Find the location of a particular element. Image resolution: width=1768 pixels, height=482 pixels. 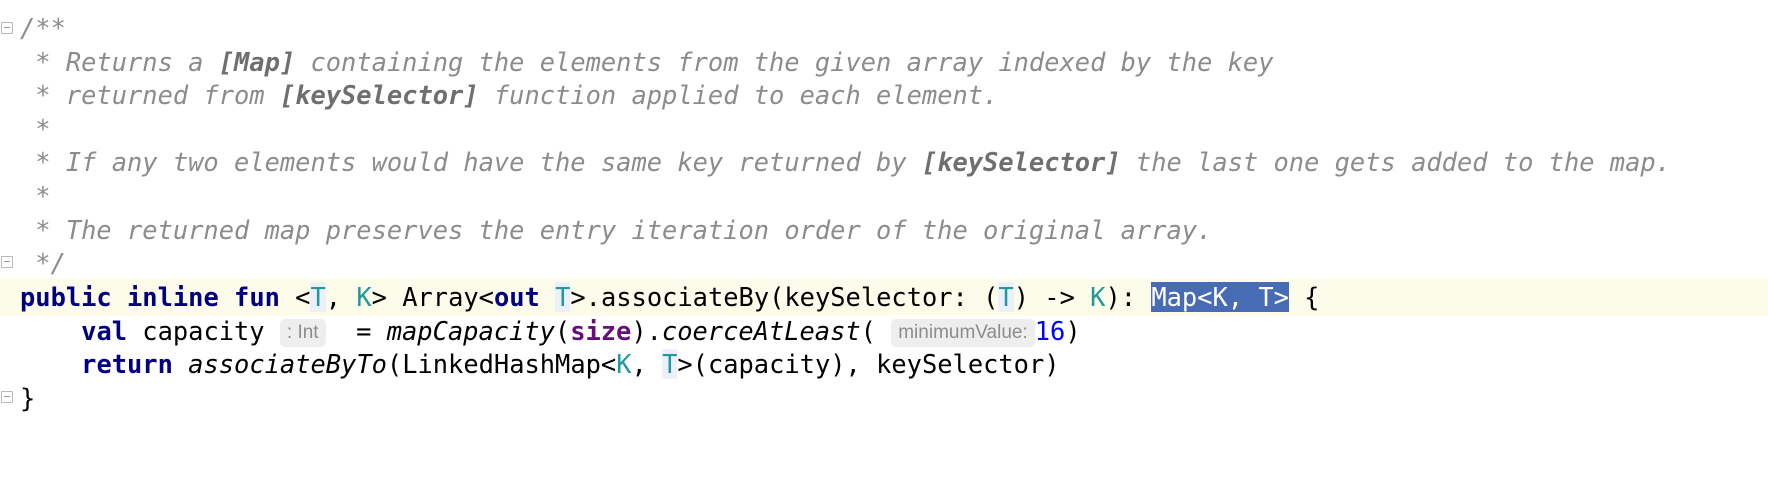

keyword: val is located at coordinates (104, 331).